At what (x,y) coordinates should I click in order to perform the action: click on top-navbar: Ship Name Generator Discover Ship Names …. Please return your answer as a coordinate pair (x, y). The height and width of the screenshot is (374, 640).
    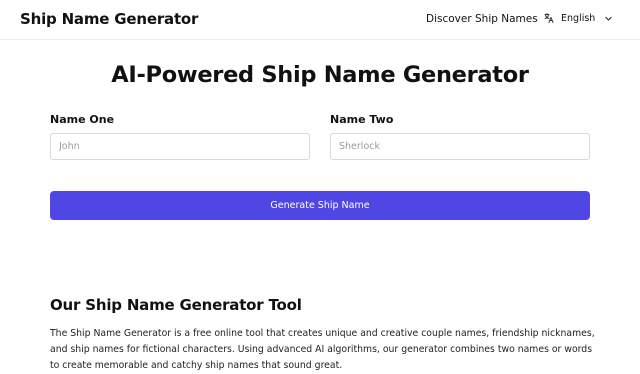
    Looking at the image, I should click on (320, 20).